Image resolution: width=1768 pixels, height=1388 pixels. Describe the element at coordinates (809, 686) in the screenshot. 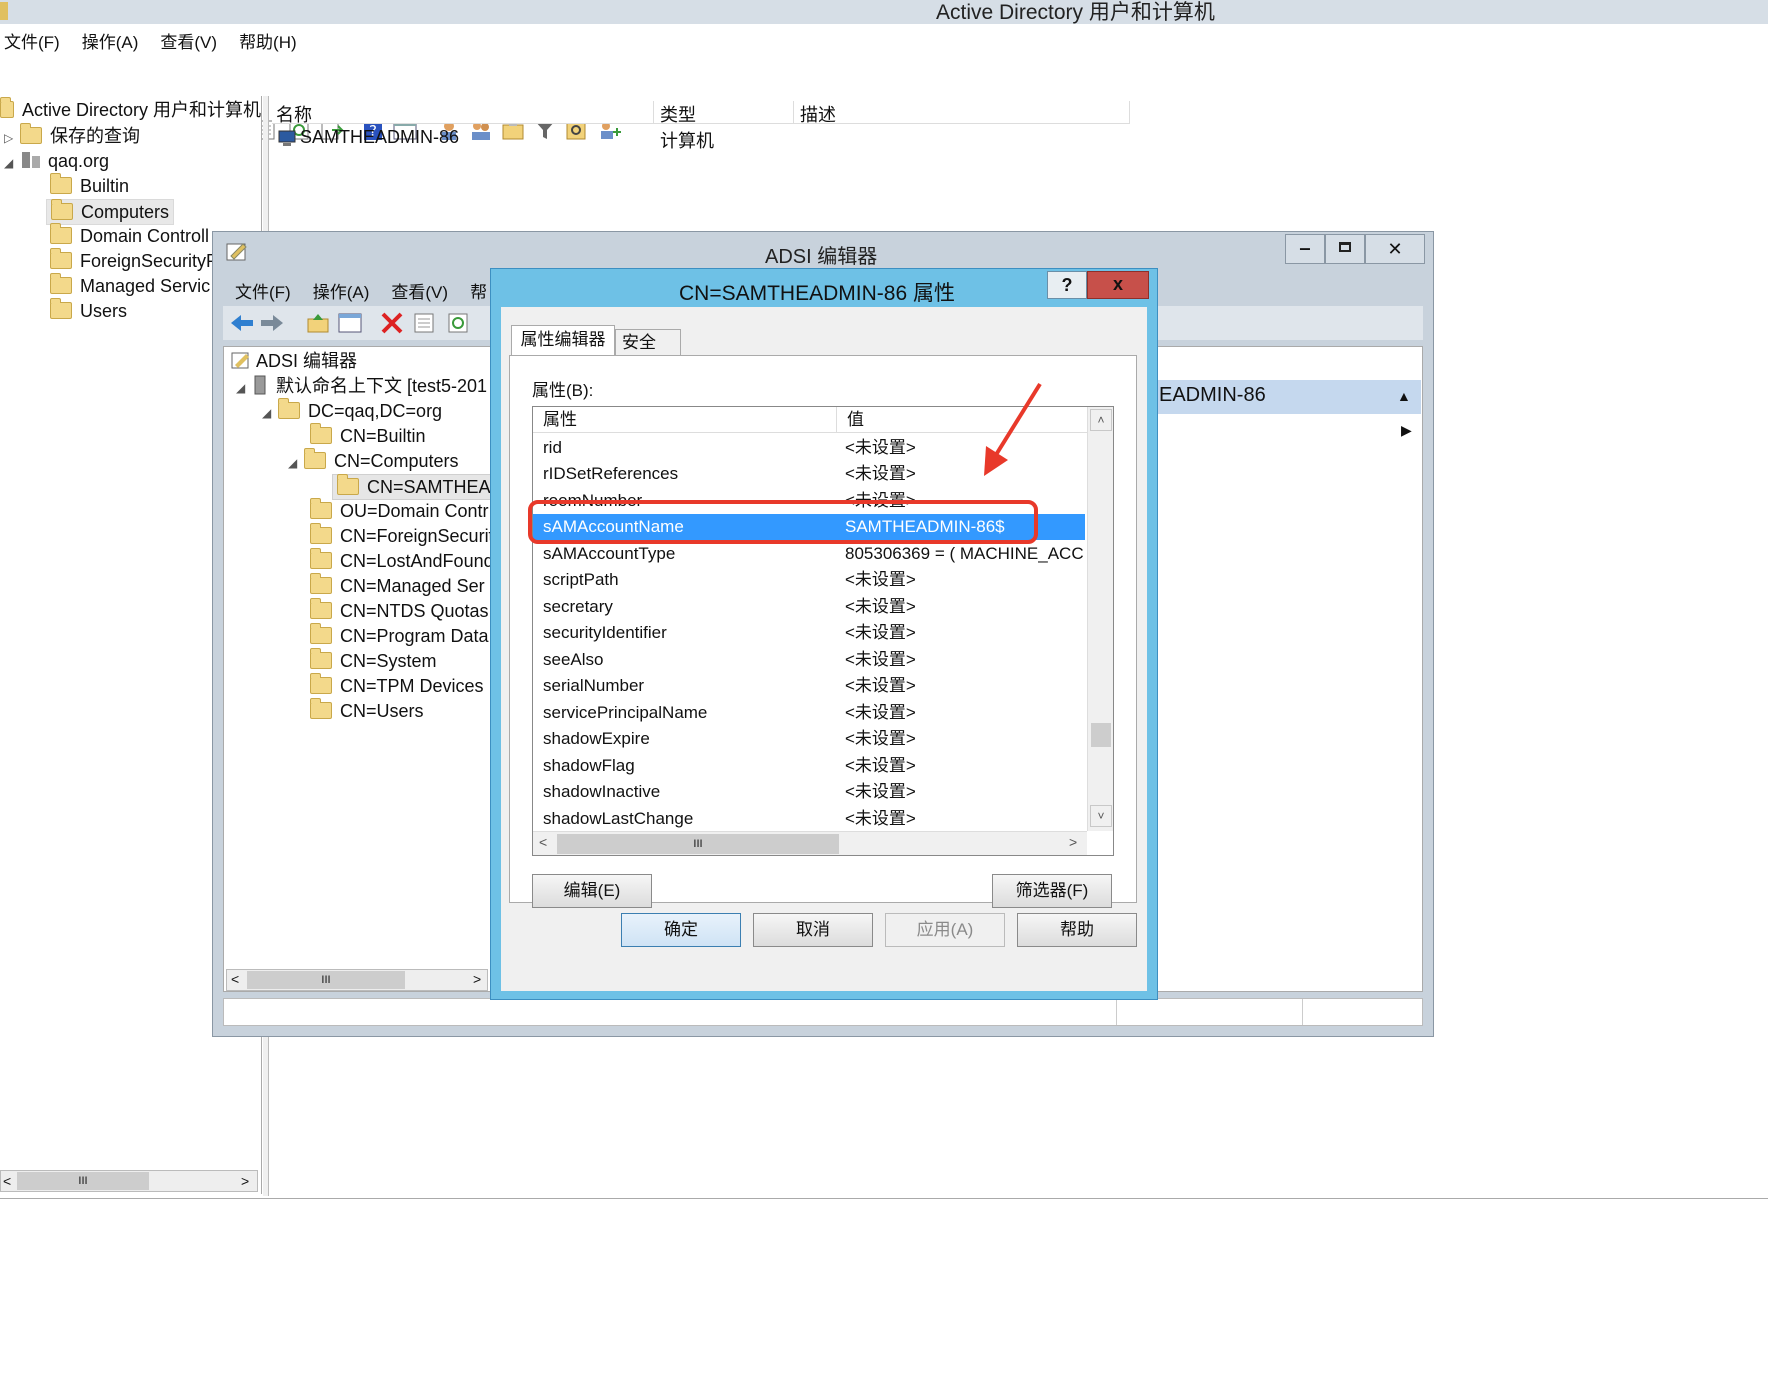

I see `attr-row-serialnumber: serialNumber <未设置>` at that location.